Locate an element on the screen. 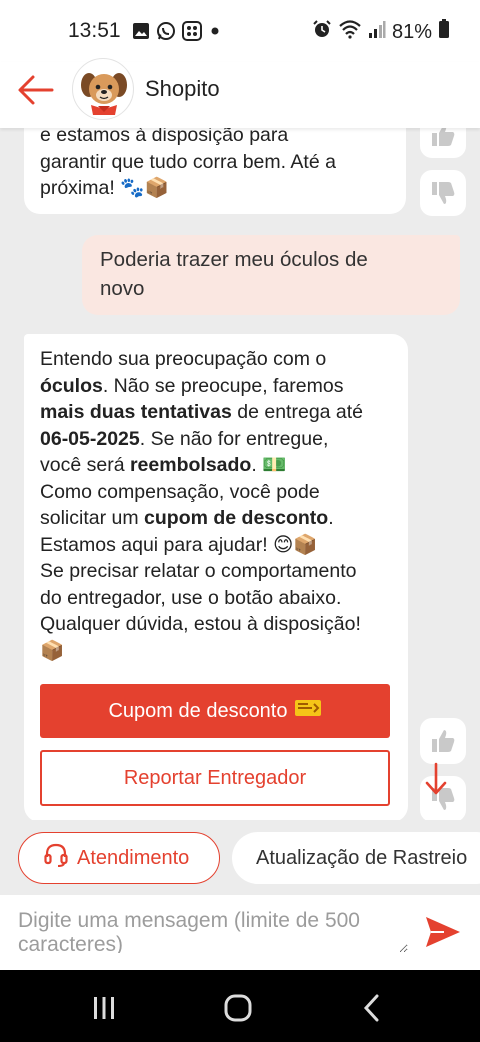 This screenshot has width=480, height=1042. ticket-icon is located at coordinates (308, 711).